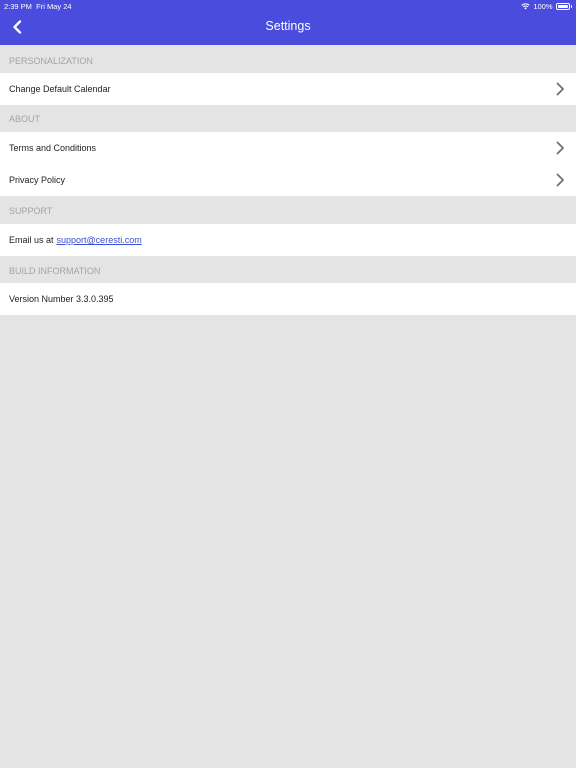 Image resolution: width=576 pixels, height=768 pixels. Describe the element at coordinates (37, 180) in the screenshot. I see `row-label: Privacy Policy` at that location.